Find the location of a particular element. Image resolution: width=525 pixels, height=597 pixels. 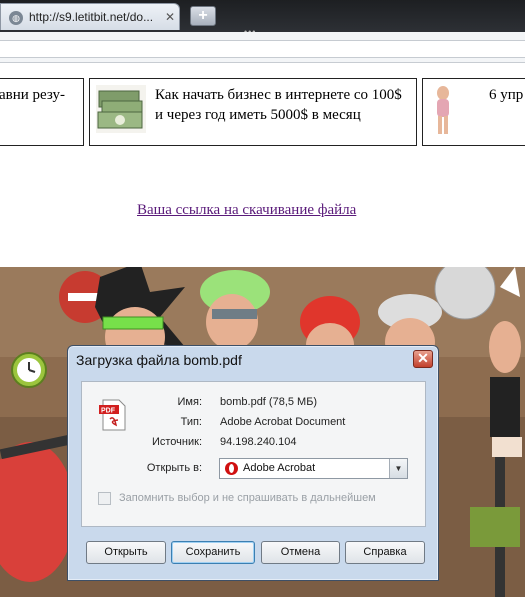

open-with-label: Открыть в: is located at coordinates (174, 468).